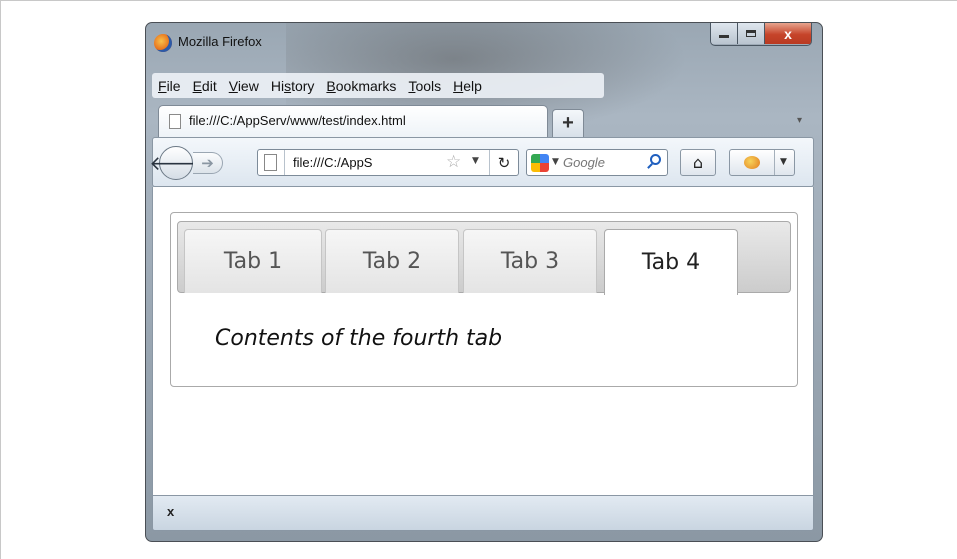  I want to click on search-input: Google, so click(584, 162).